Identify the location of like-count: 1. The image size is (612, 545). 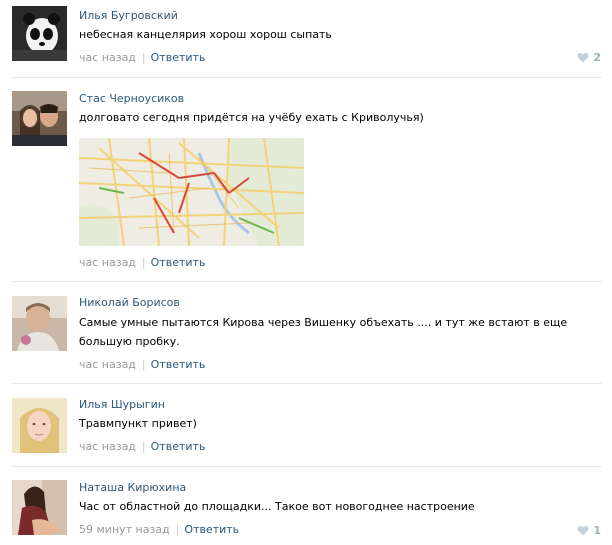
(597, 530).